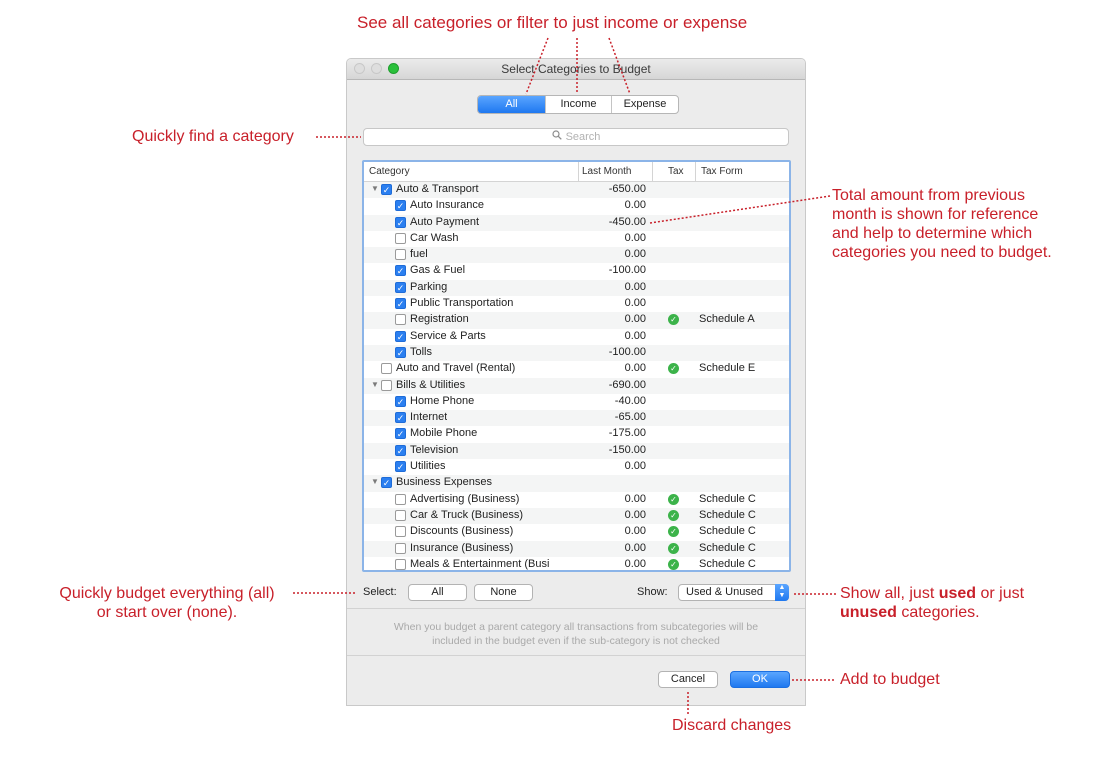 This screenshot has height=765, width=1100. What do you see at coordinates (578, 104) in the screenshot?
I see `filter-tab-income: Income` at bounding box center [578, 104].